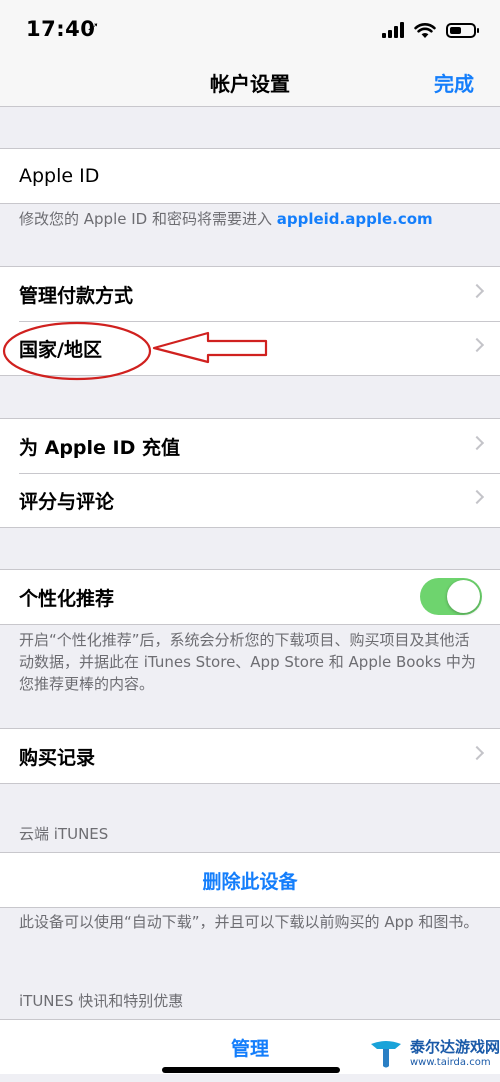 The width and height of the screenshot is (500, 1082). I want to click on country-region-label: 国家/地区, so click(60, 349).